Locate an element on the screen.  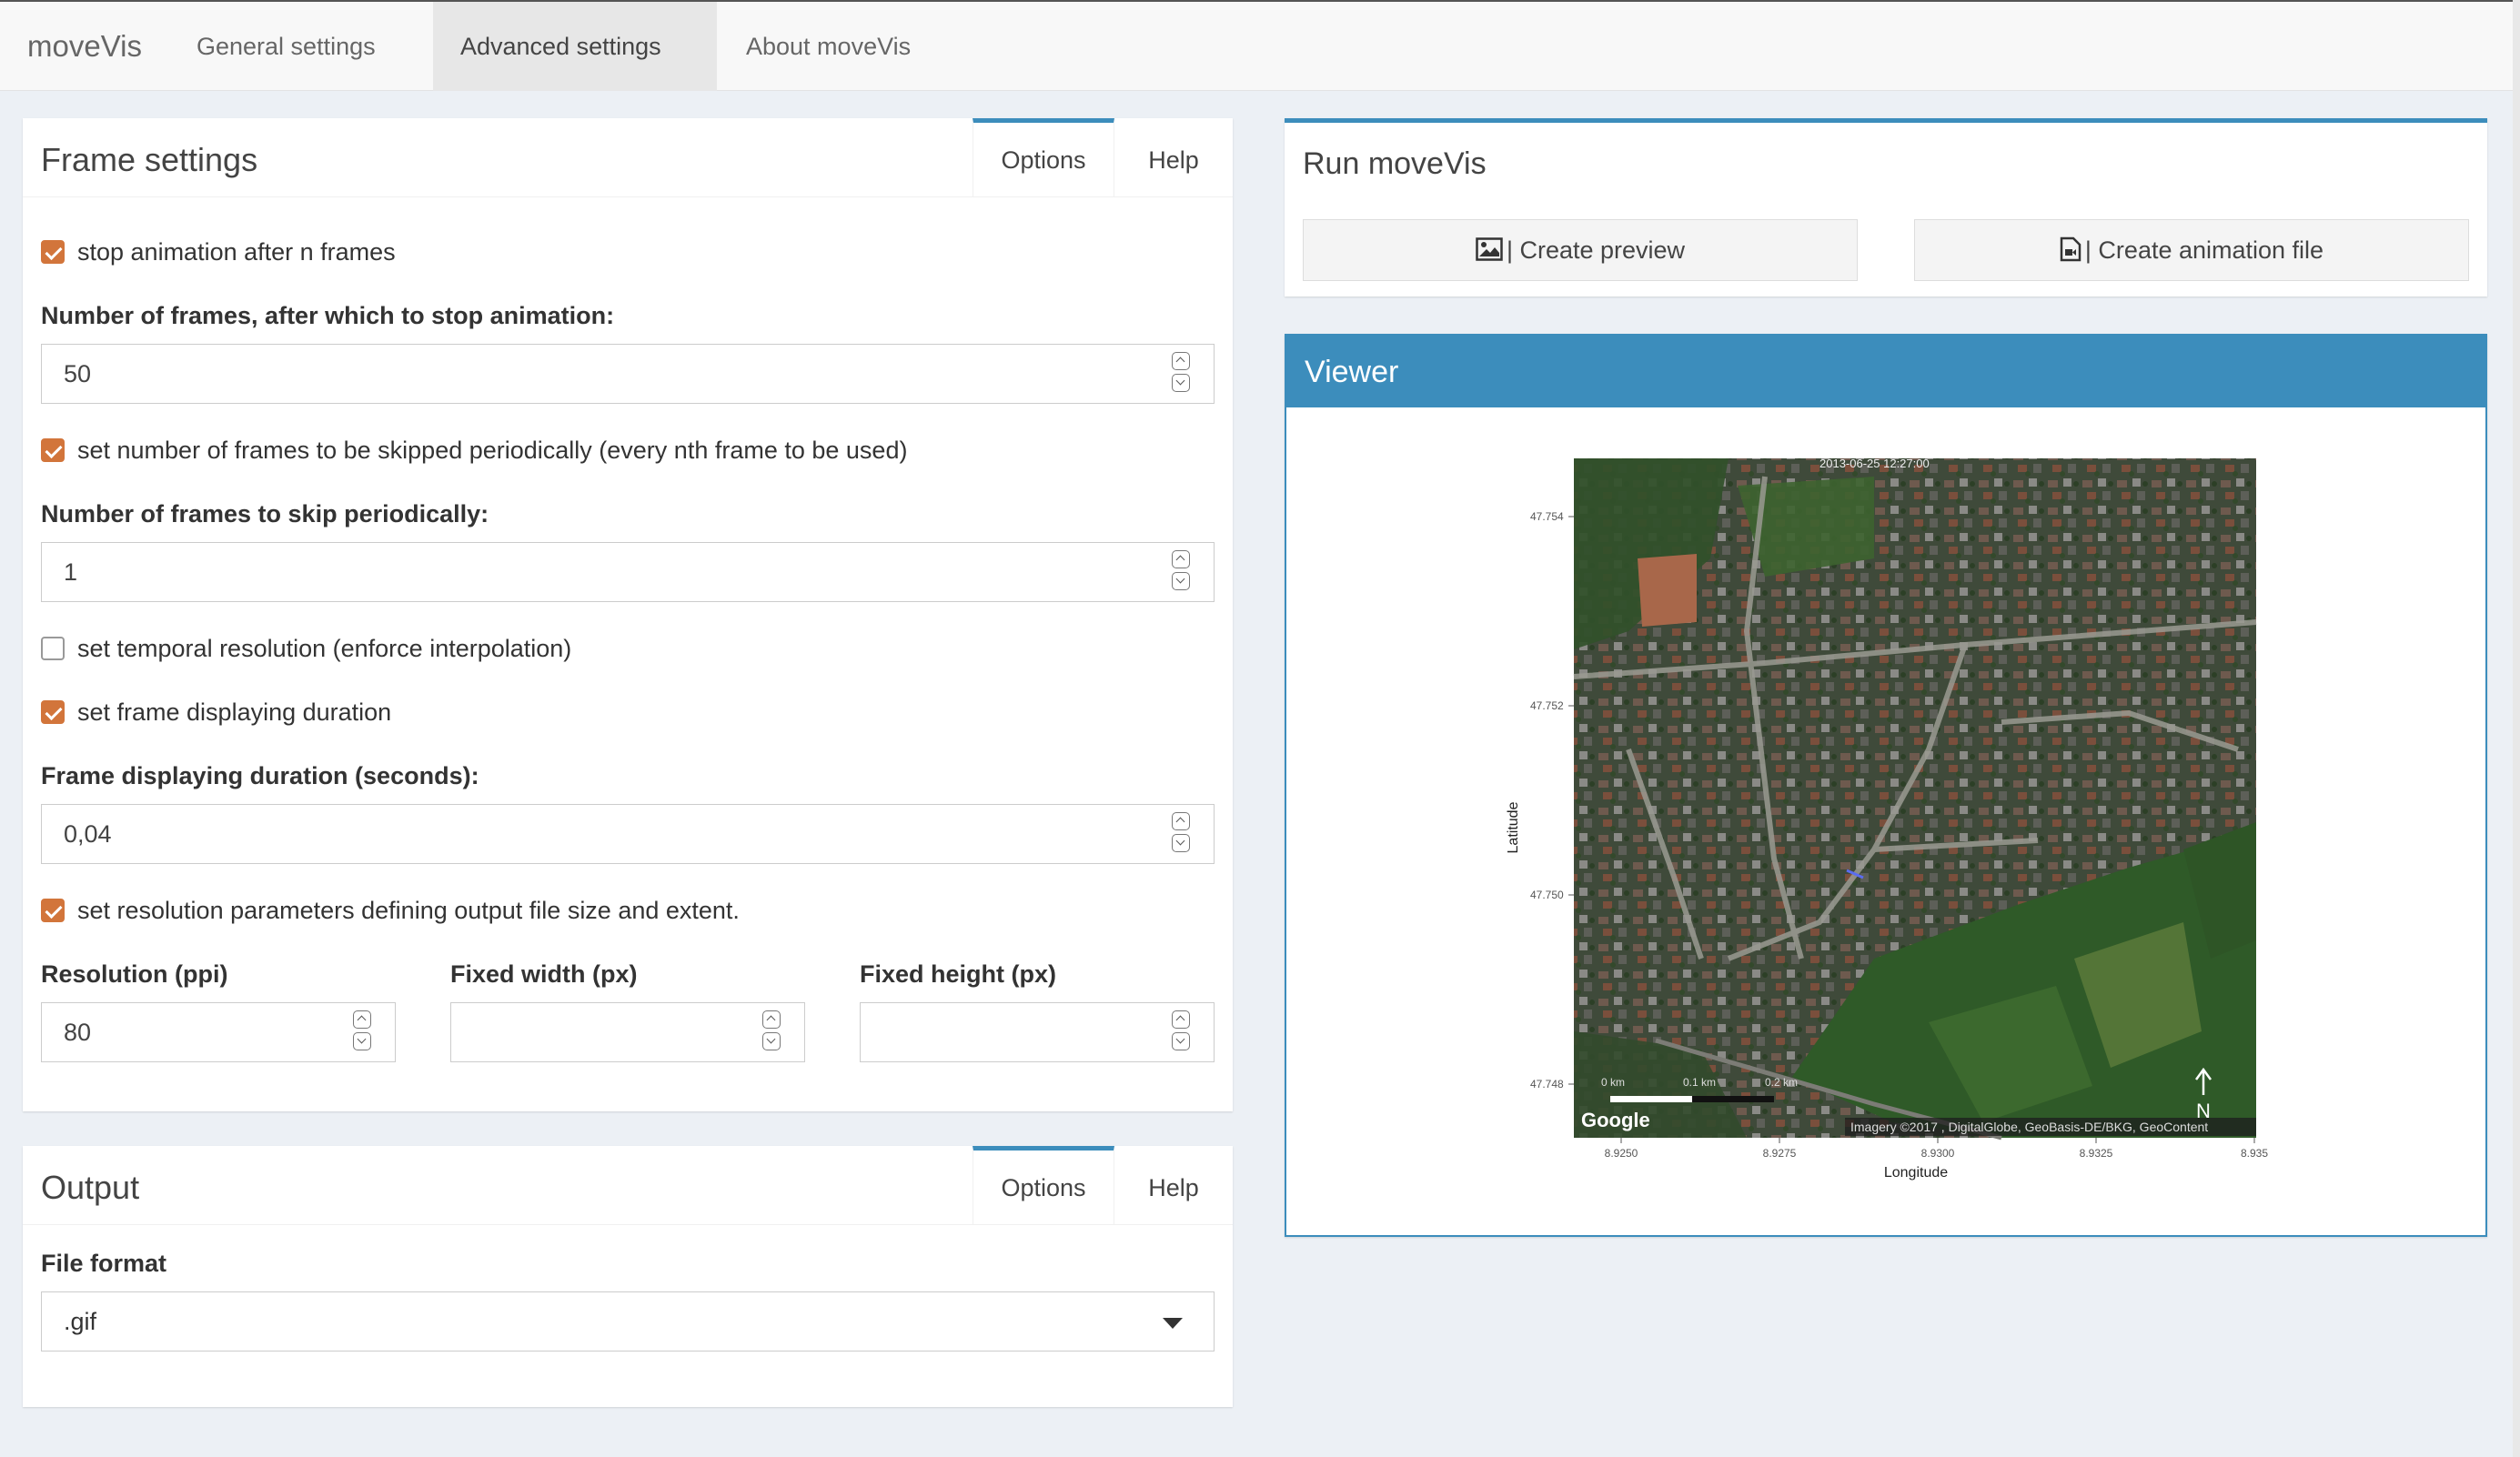
stop-after-n-checkbox is located at coordinates (53, 251).